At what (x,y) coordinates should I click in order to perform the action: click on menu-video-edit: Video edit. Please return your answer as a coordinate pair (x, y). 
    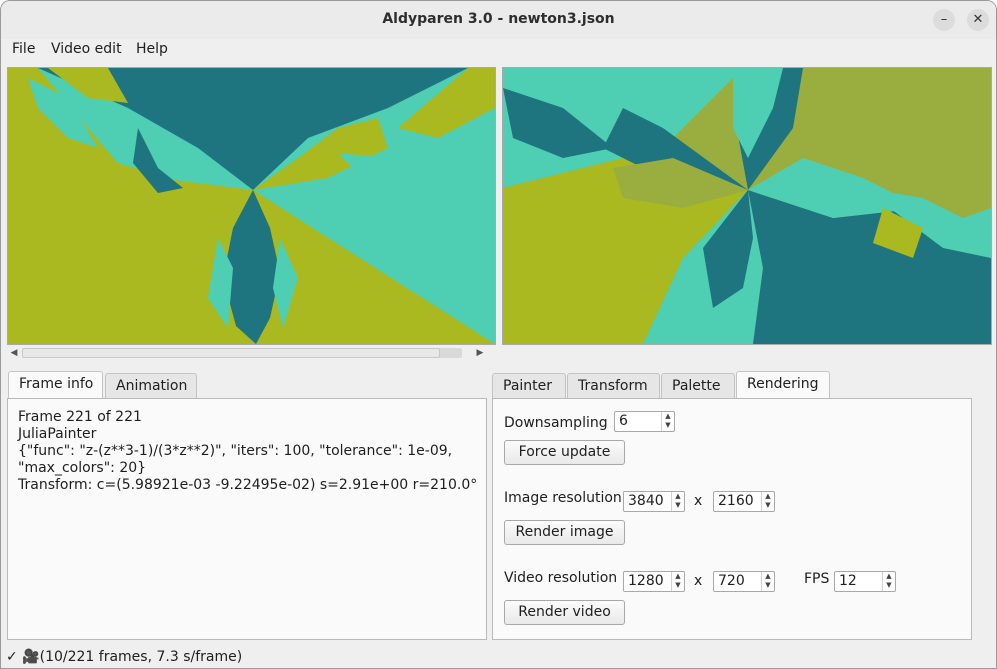
    Looking at the image, I should click on (86, 49).